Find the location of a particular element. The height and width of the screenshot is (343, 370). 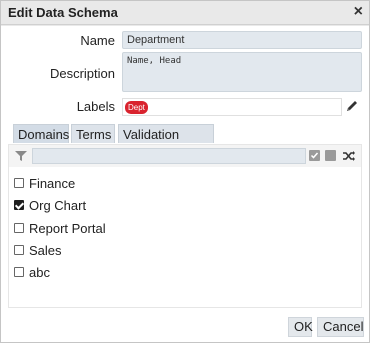

label-badge-dept: Dept is located at coordinates (136, 107).